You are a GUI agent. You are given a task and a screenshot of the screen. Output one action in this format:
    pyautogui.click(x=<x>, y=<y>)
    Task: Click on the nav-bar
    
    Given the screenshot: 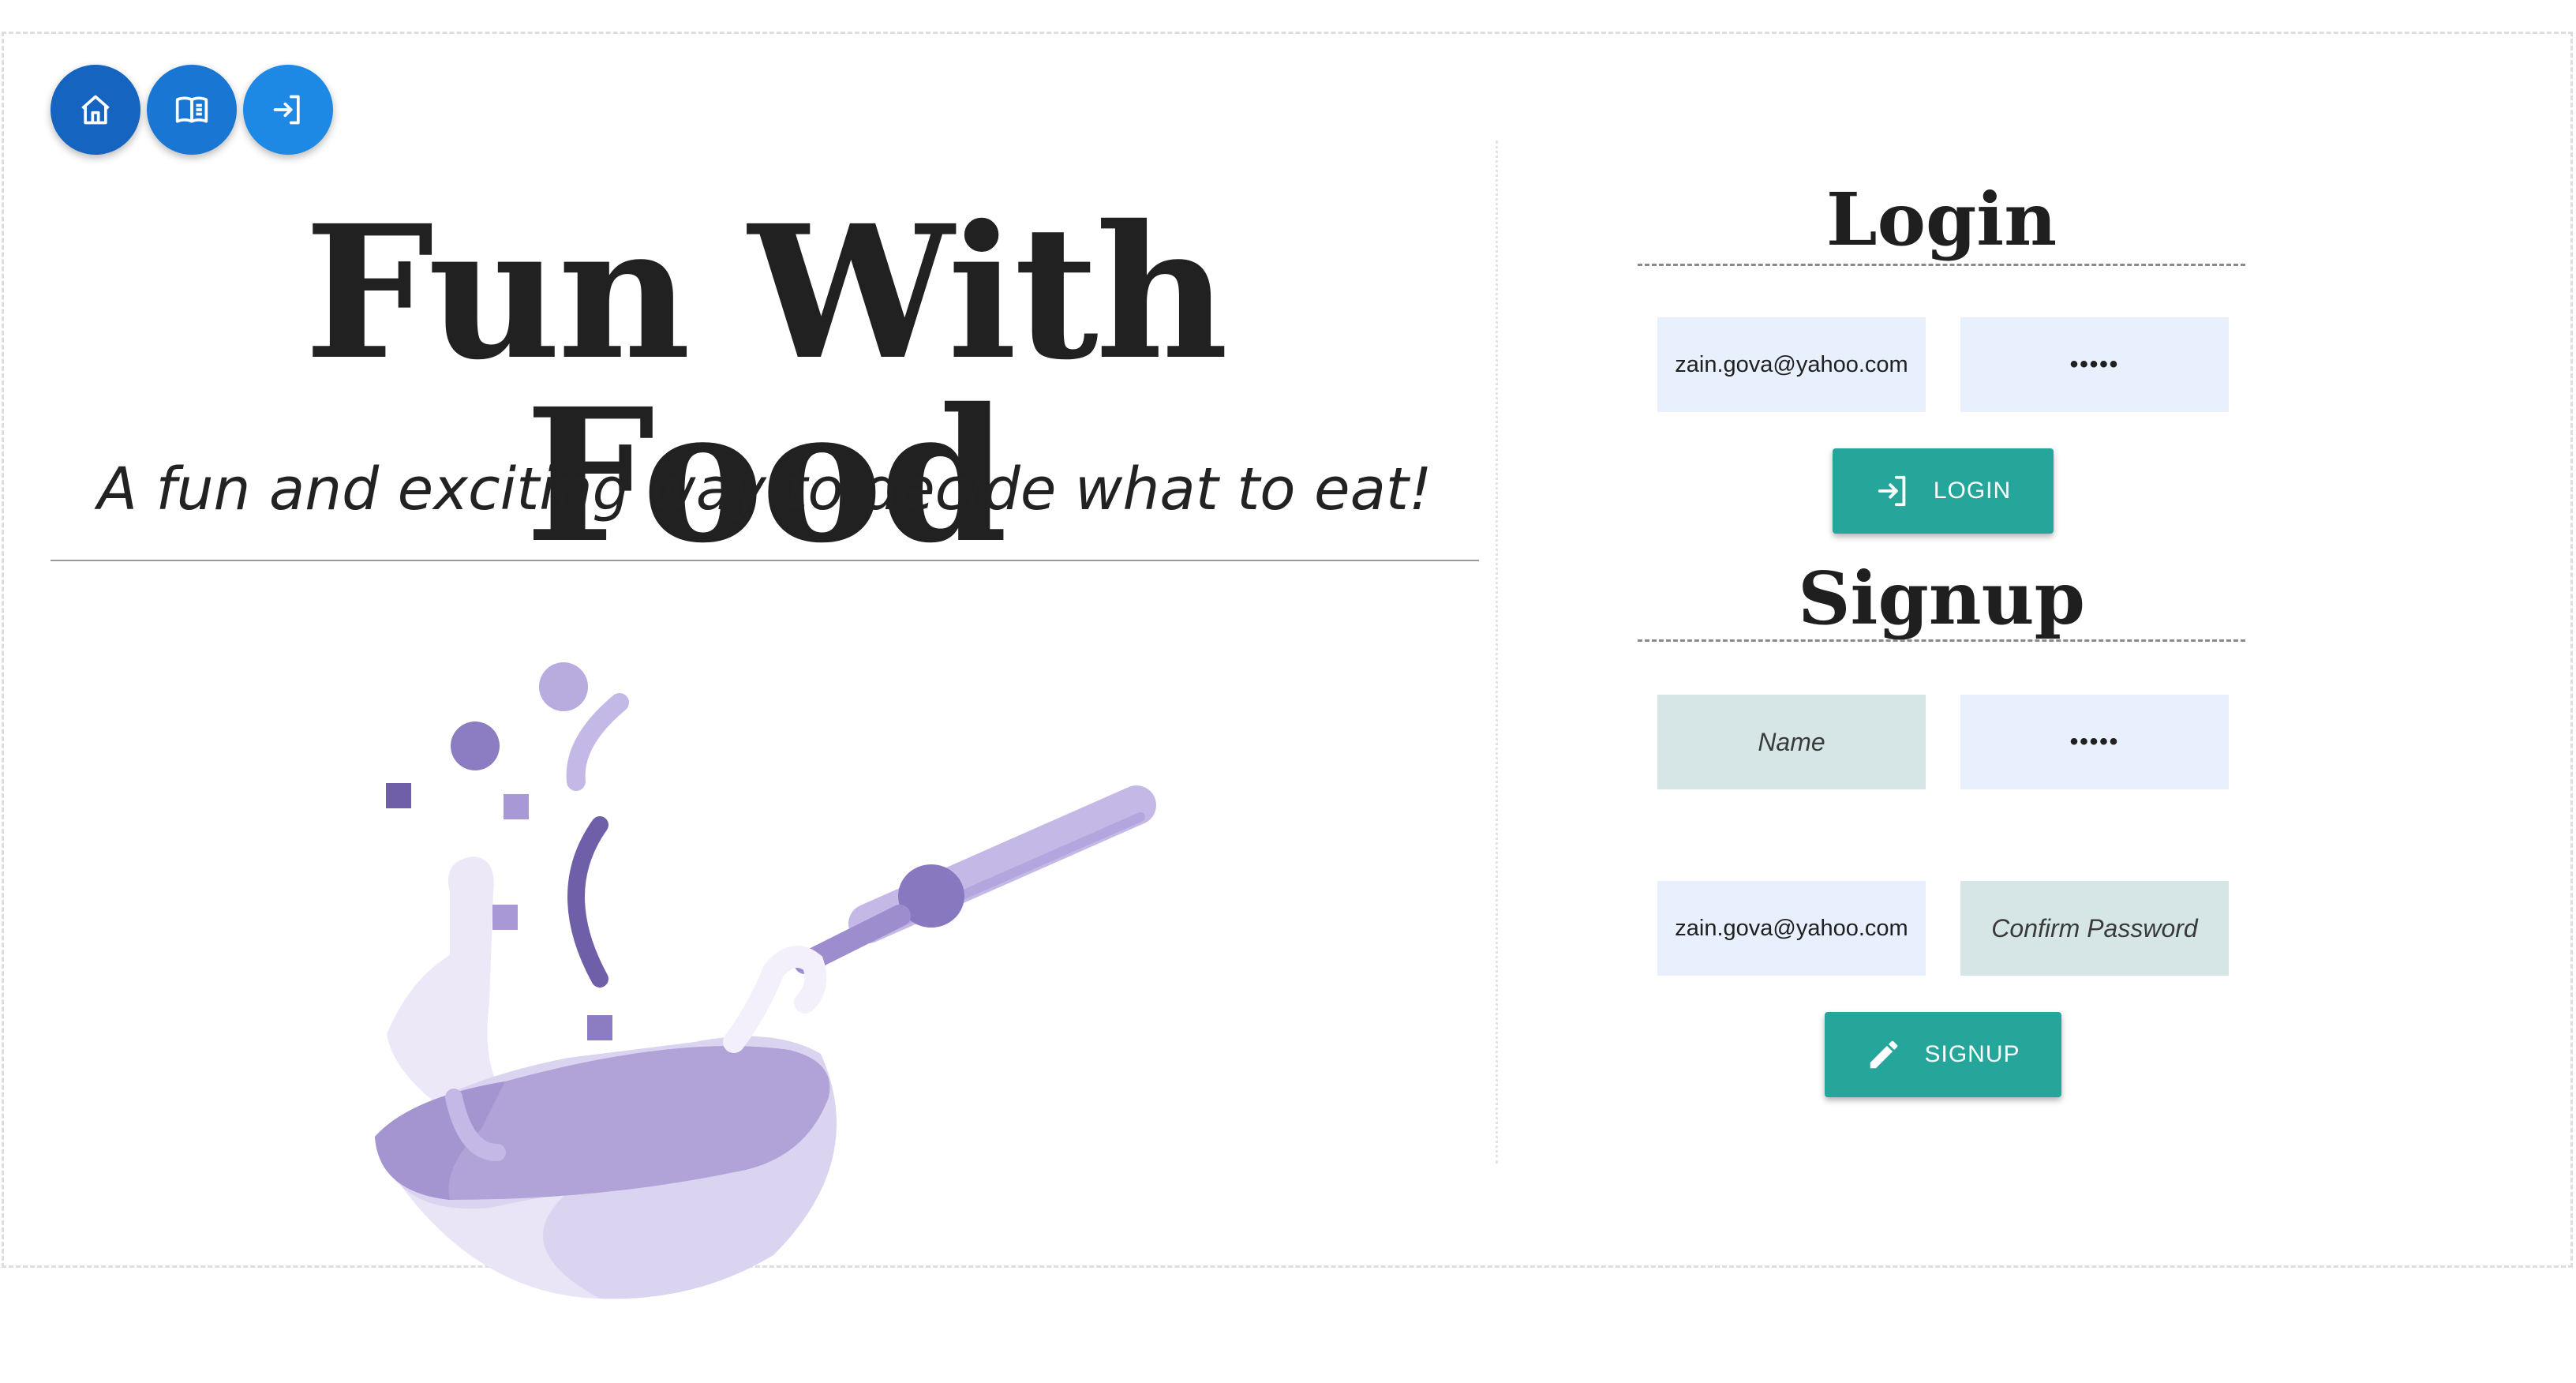 What is the action you would take?
    pyautogui.click(x=192, y=110)
    